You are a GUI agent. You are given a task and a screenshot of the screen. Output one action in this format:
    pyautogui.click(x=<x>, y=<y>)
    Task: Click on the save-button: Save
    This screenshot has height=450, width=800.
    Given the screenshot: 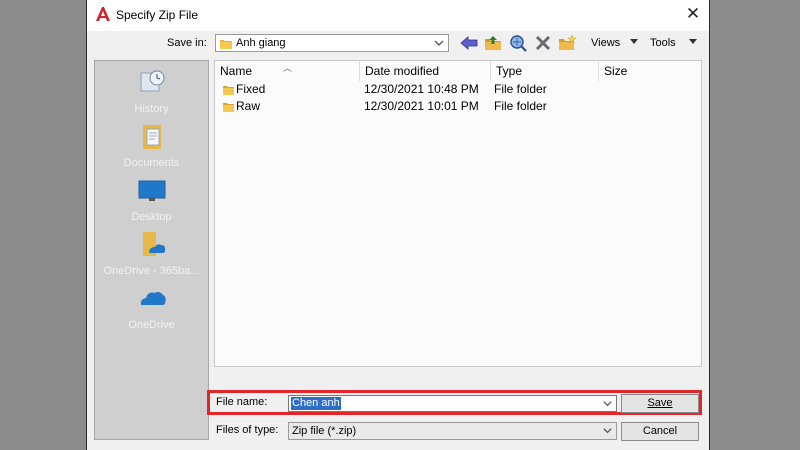 What is the action you would take?
    pyautogui.click(x=660, y=403)
    